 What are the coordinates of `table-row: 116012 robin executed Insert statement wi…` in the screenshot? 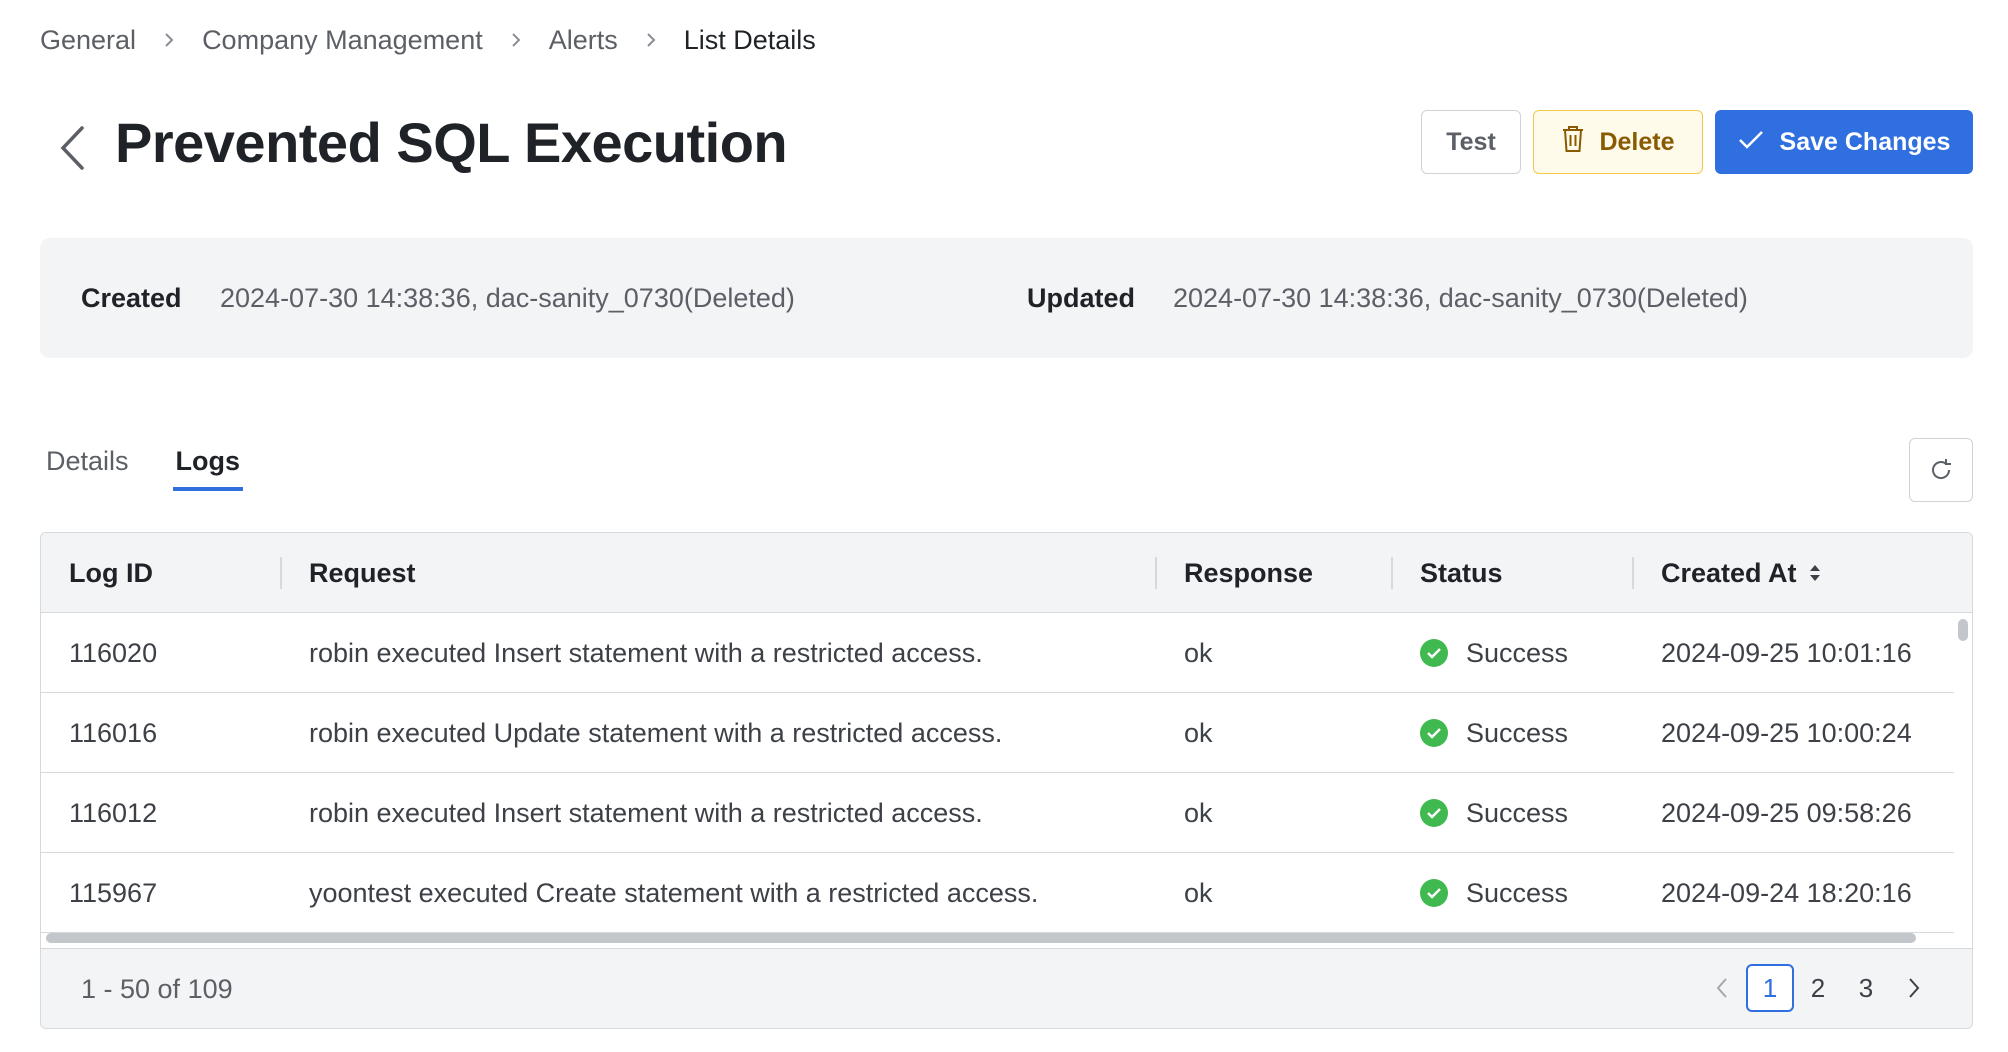 It's located at (998, 813).